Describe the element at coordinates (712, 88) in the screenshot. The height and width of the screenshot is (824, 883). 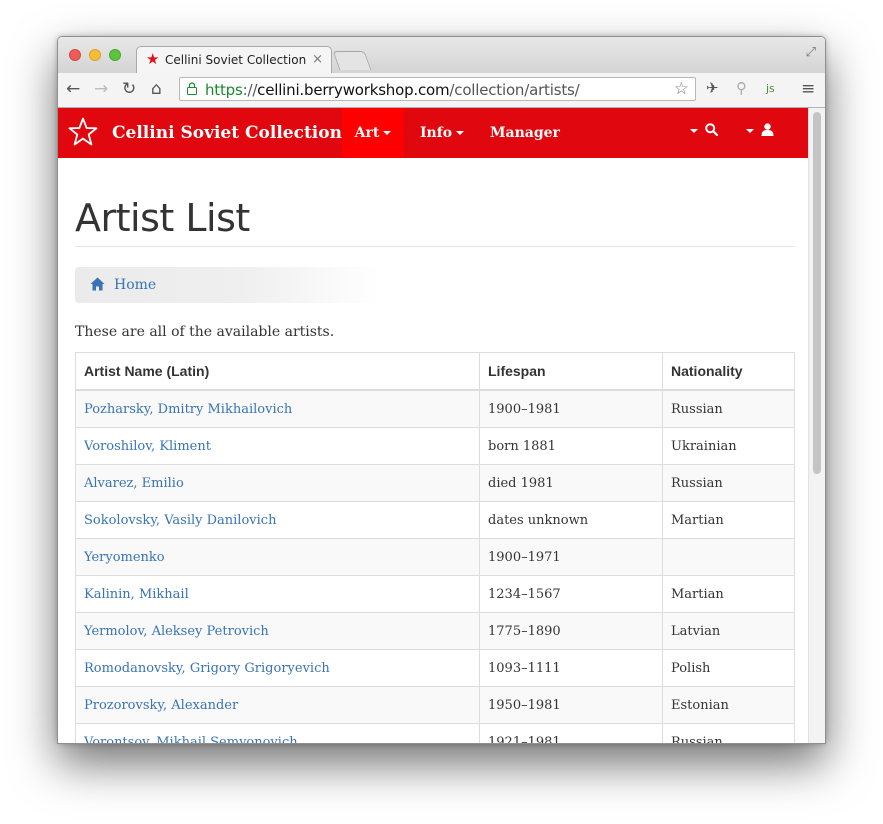
I see `pin-extension-icon: ✈` at that location.